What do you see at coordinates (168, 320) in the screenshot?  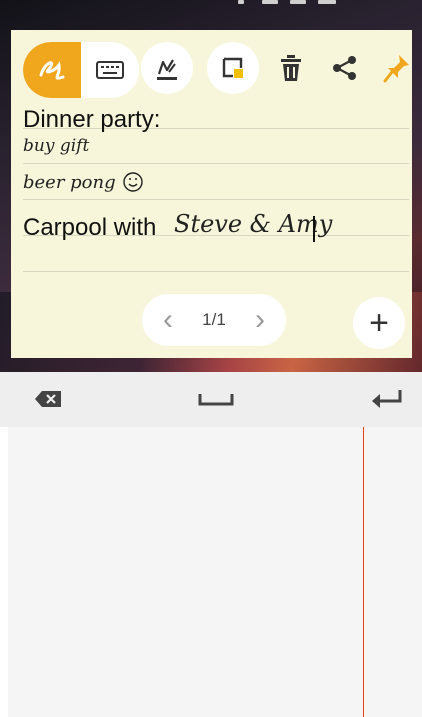 I see `previous-page-button: ‹` at bounding box center [168, 320].